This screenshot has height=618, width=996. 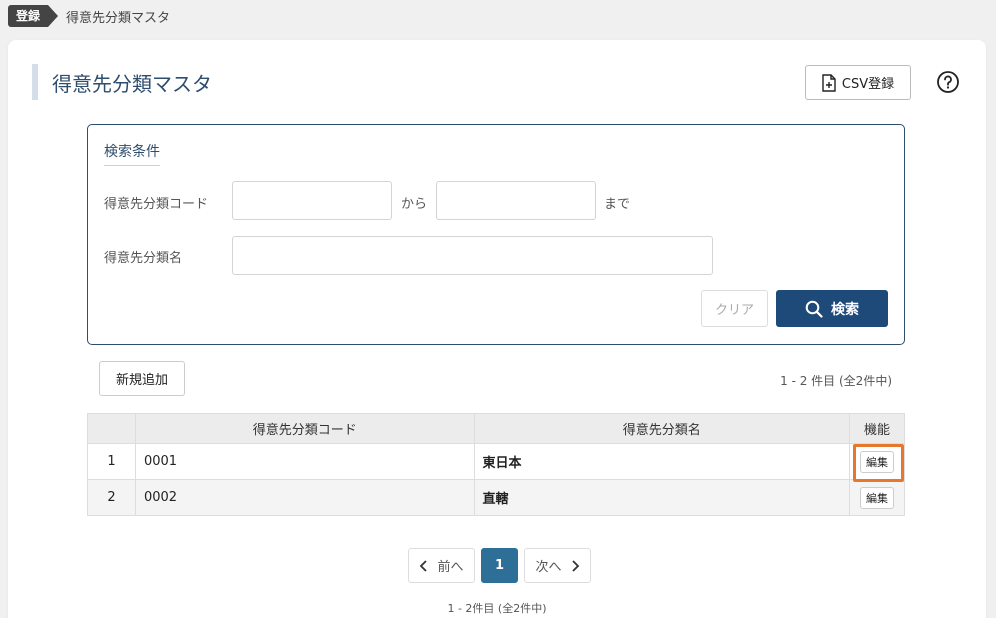 What do you see at coordinates (548, 567) in the screenshot?
I see `next-page-label: 次へ` at bounding box center [548, 567].